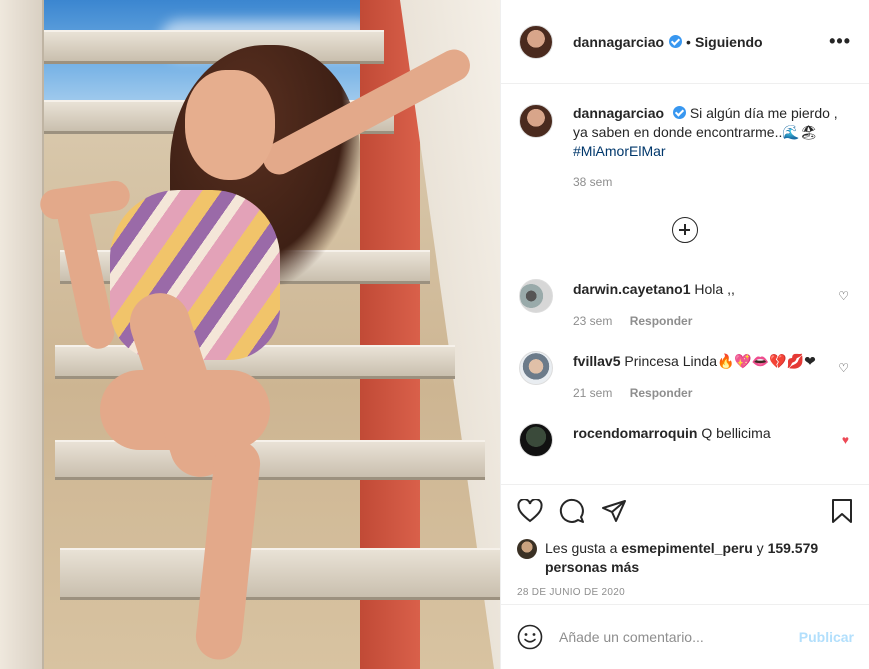 Image resolution: width=869 pixels, height=669 pixels. I want to click on photo-post, so click(22, 334).